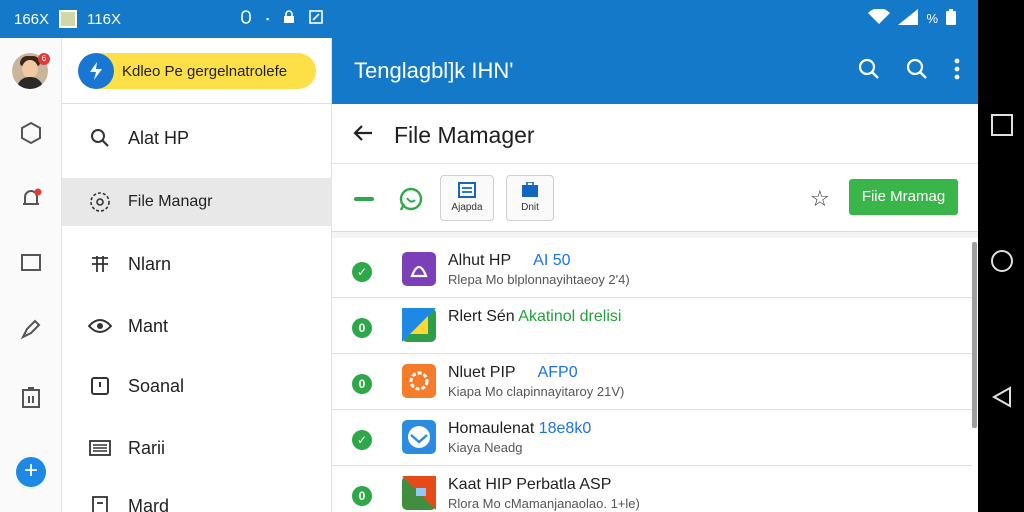 This screenshot has height=512, width=1024. Describe the element at coordinates (150, 263) in the screenshot. I see `drawer-item-label: Nlarn` at that location.